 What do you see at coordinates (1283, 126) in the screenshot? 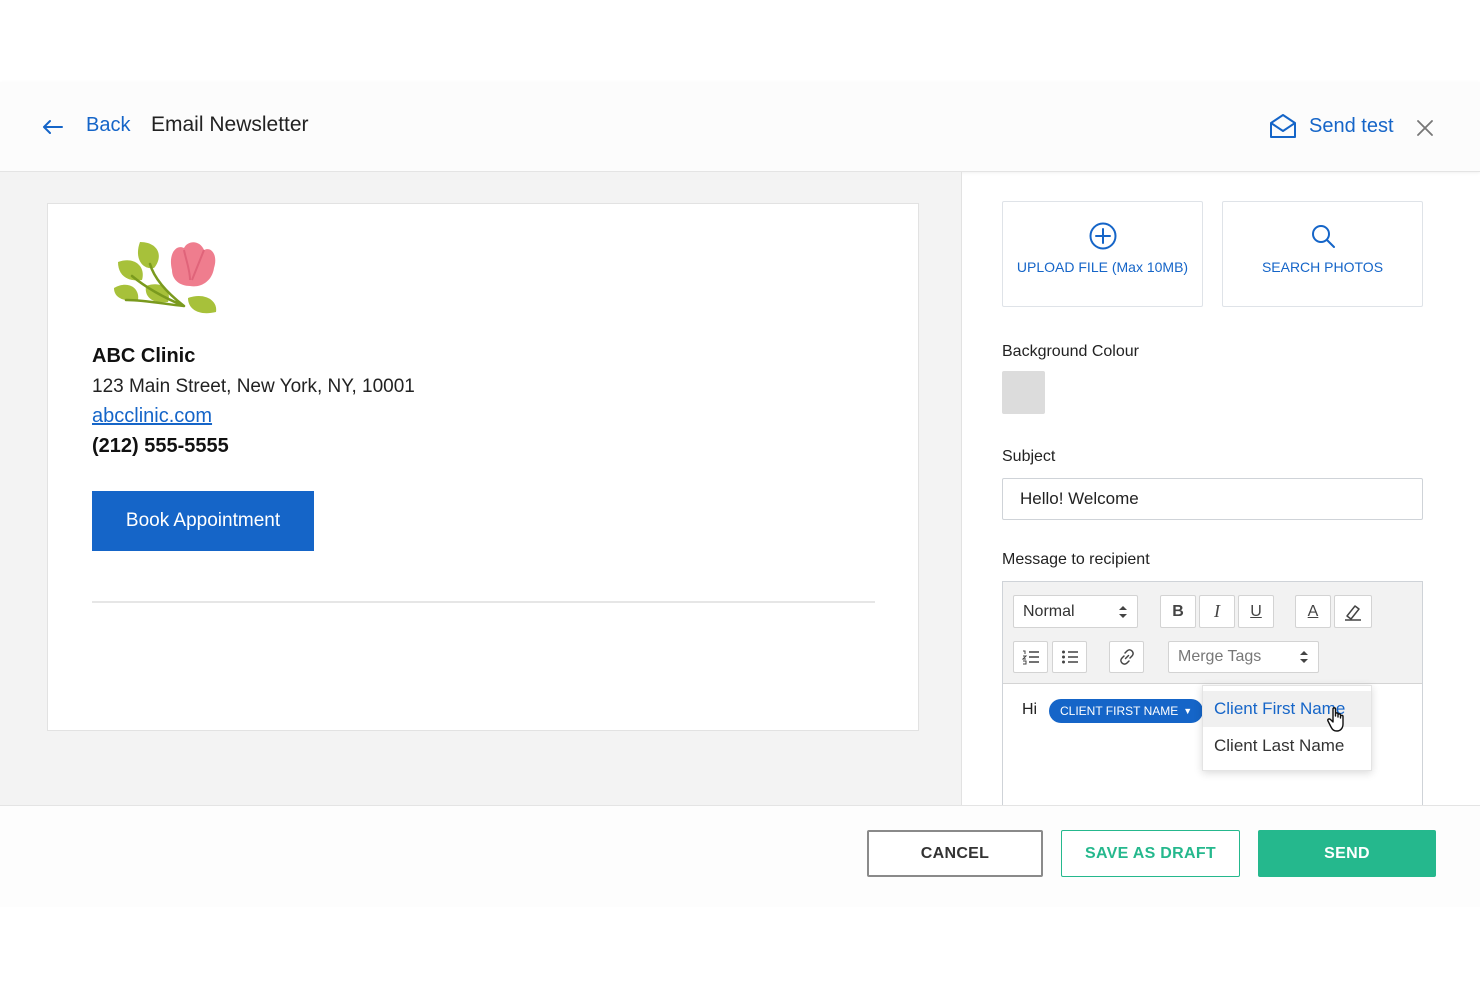
I see `envelope-icon` at bounding box center [1283, 126].